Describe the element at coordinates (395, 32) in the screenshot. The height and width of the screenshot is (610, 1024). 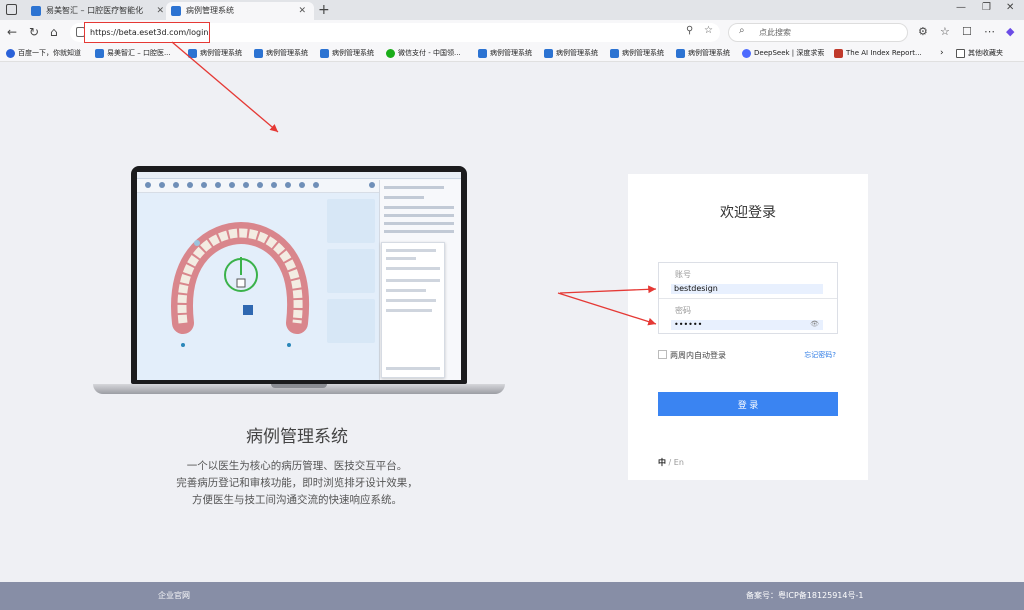
I see `address-bar: https://beta.eset3d.com/login ⚲ ☆` at that location.